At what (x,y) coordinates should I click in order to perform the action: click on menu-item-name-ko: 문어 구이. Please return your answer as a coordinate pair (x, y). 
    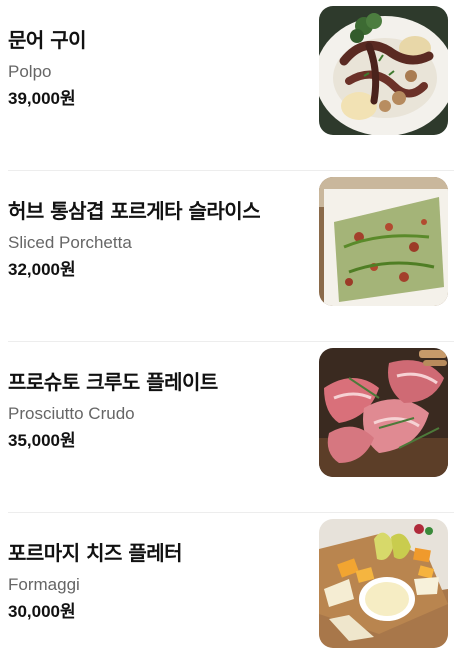
    Looking at the image, I should click on (47, 40).